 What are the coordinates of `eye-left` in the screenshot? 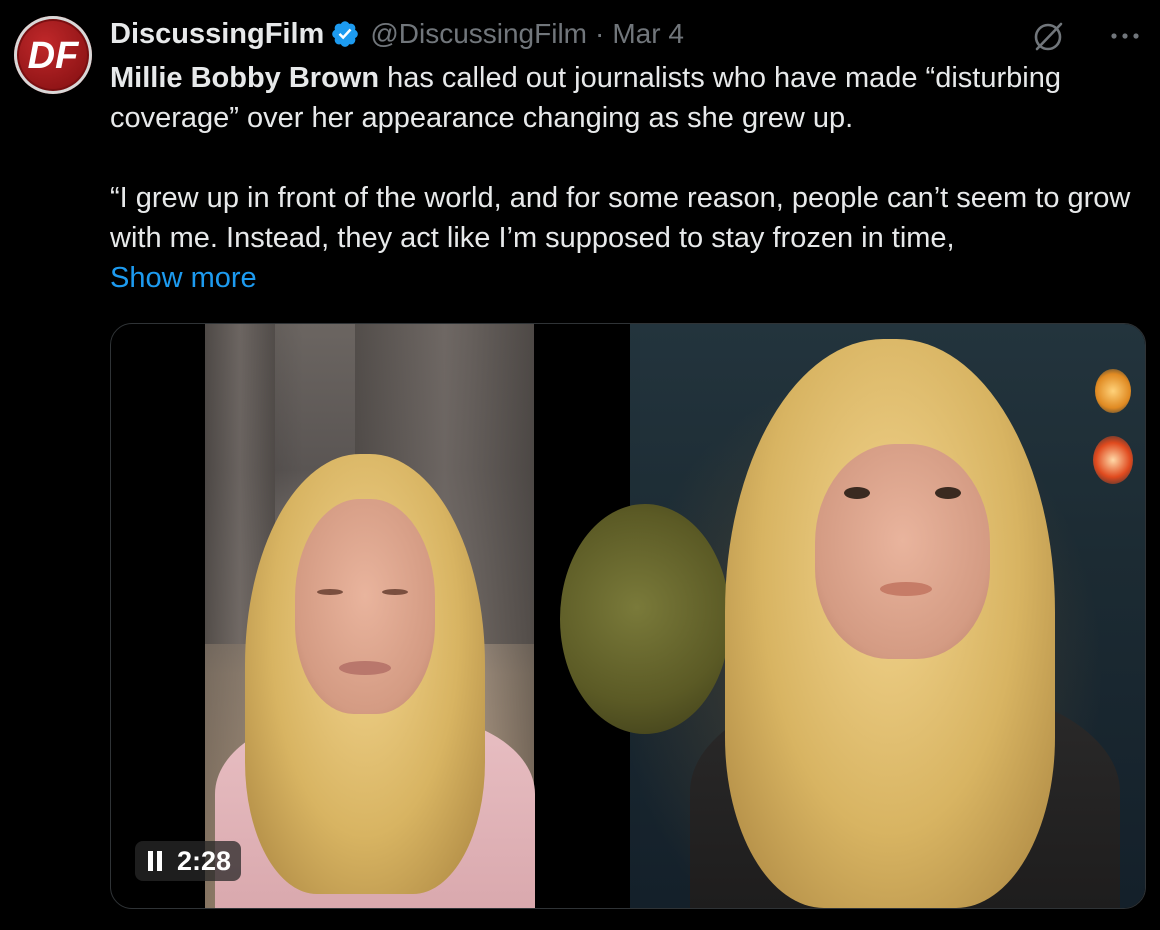 It's located at (857, 493).